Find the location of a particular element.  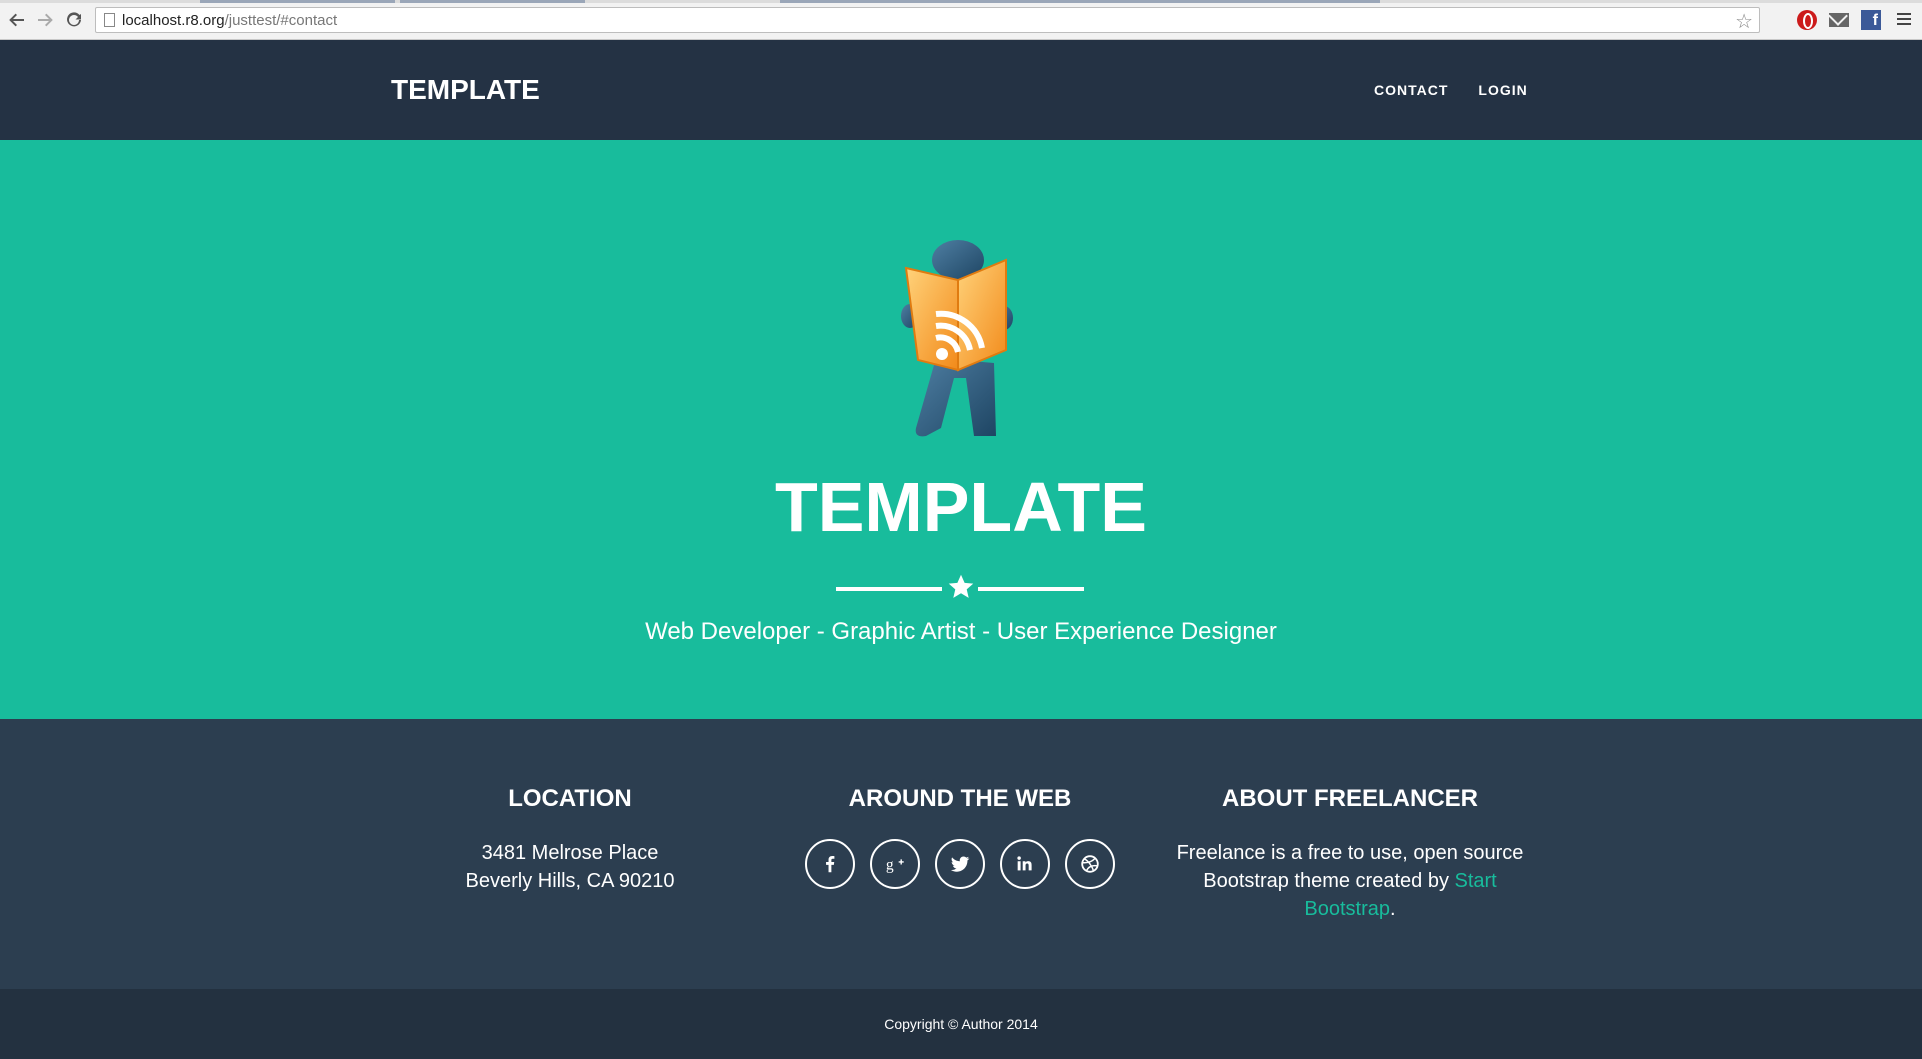

facebook-icon is located at coordinates (830, 864).